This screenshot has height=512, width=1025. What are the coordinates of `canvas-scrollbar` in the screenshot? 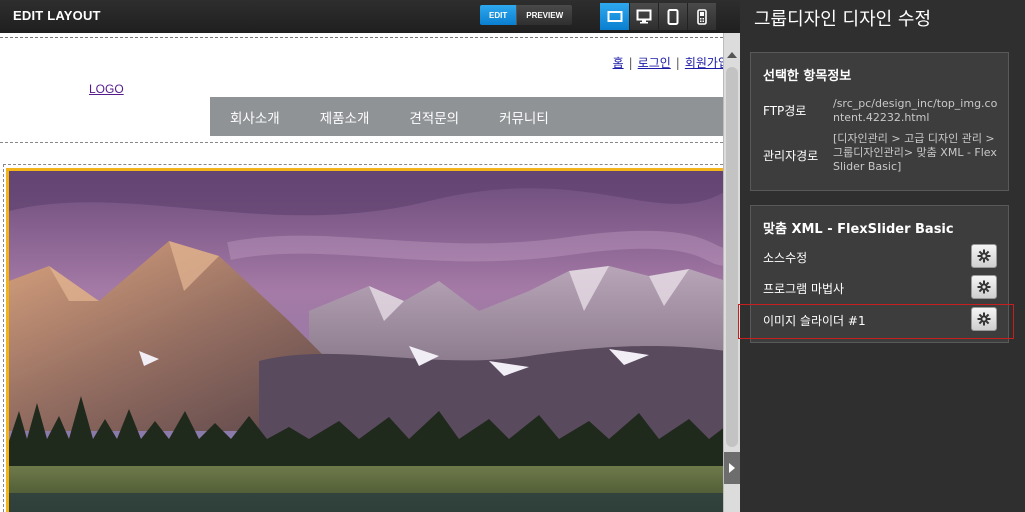 It's located at (731, 272).